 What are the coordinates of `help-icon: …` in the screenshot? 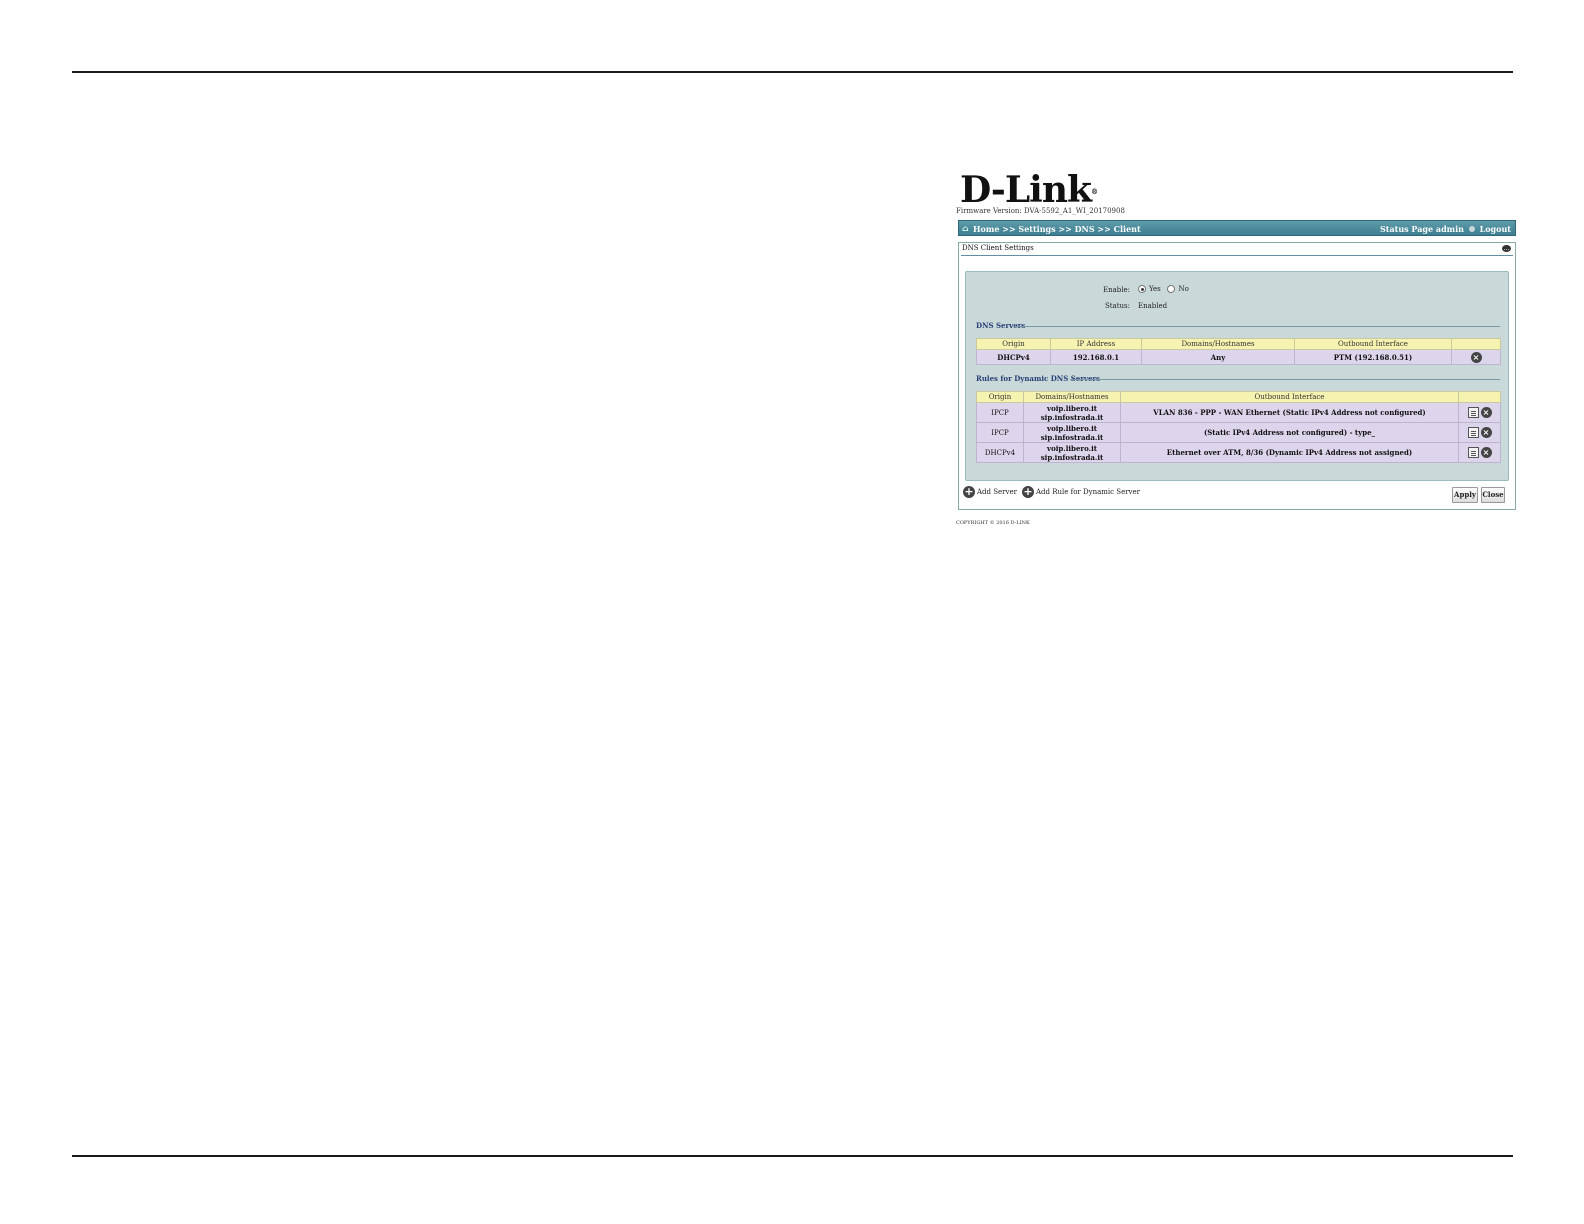 It's located at (1506, 248).